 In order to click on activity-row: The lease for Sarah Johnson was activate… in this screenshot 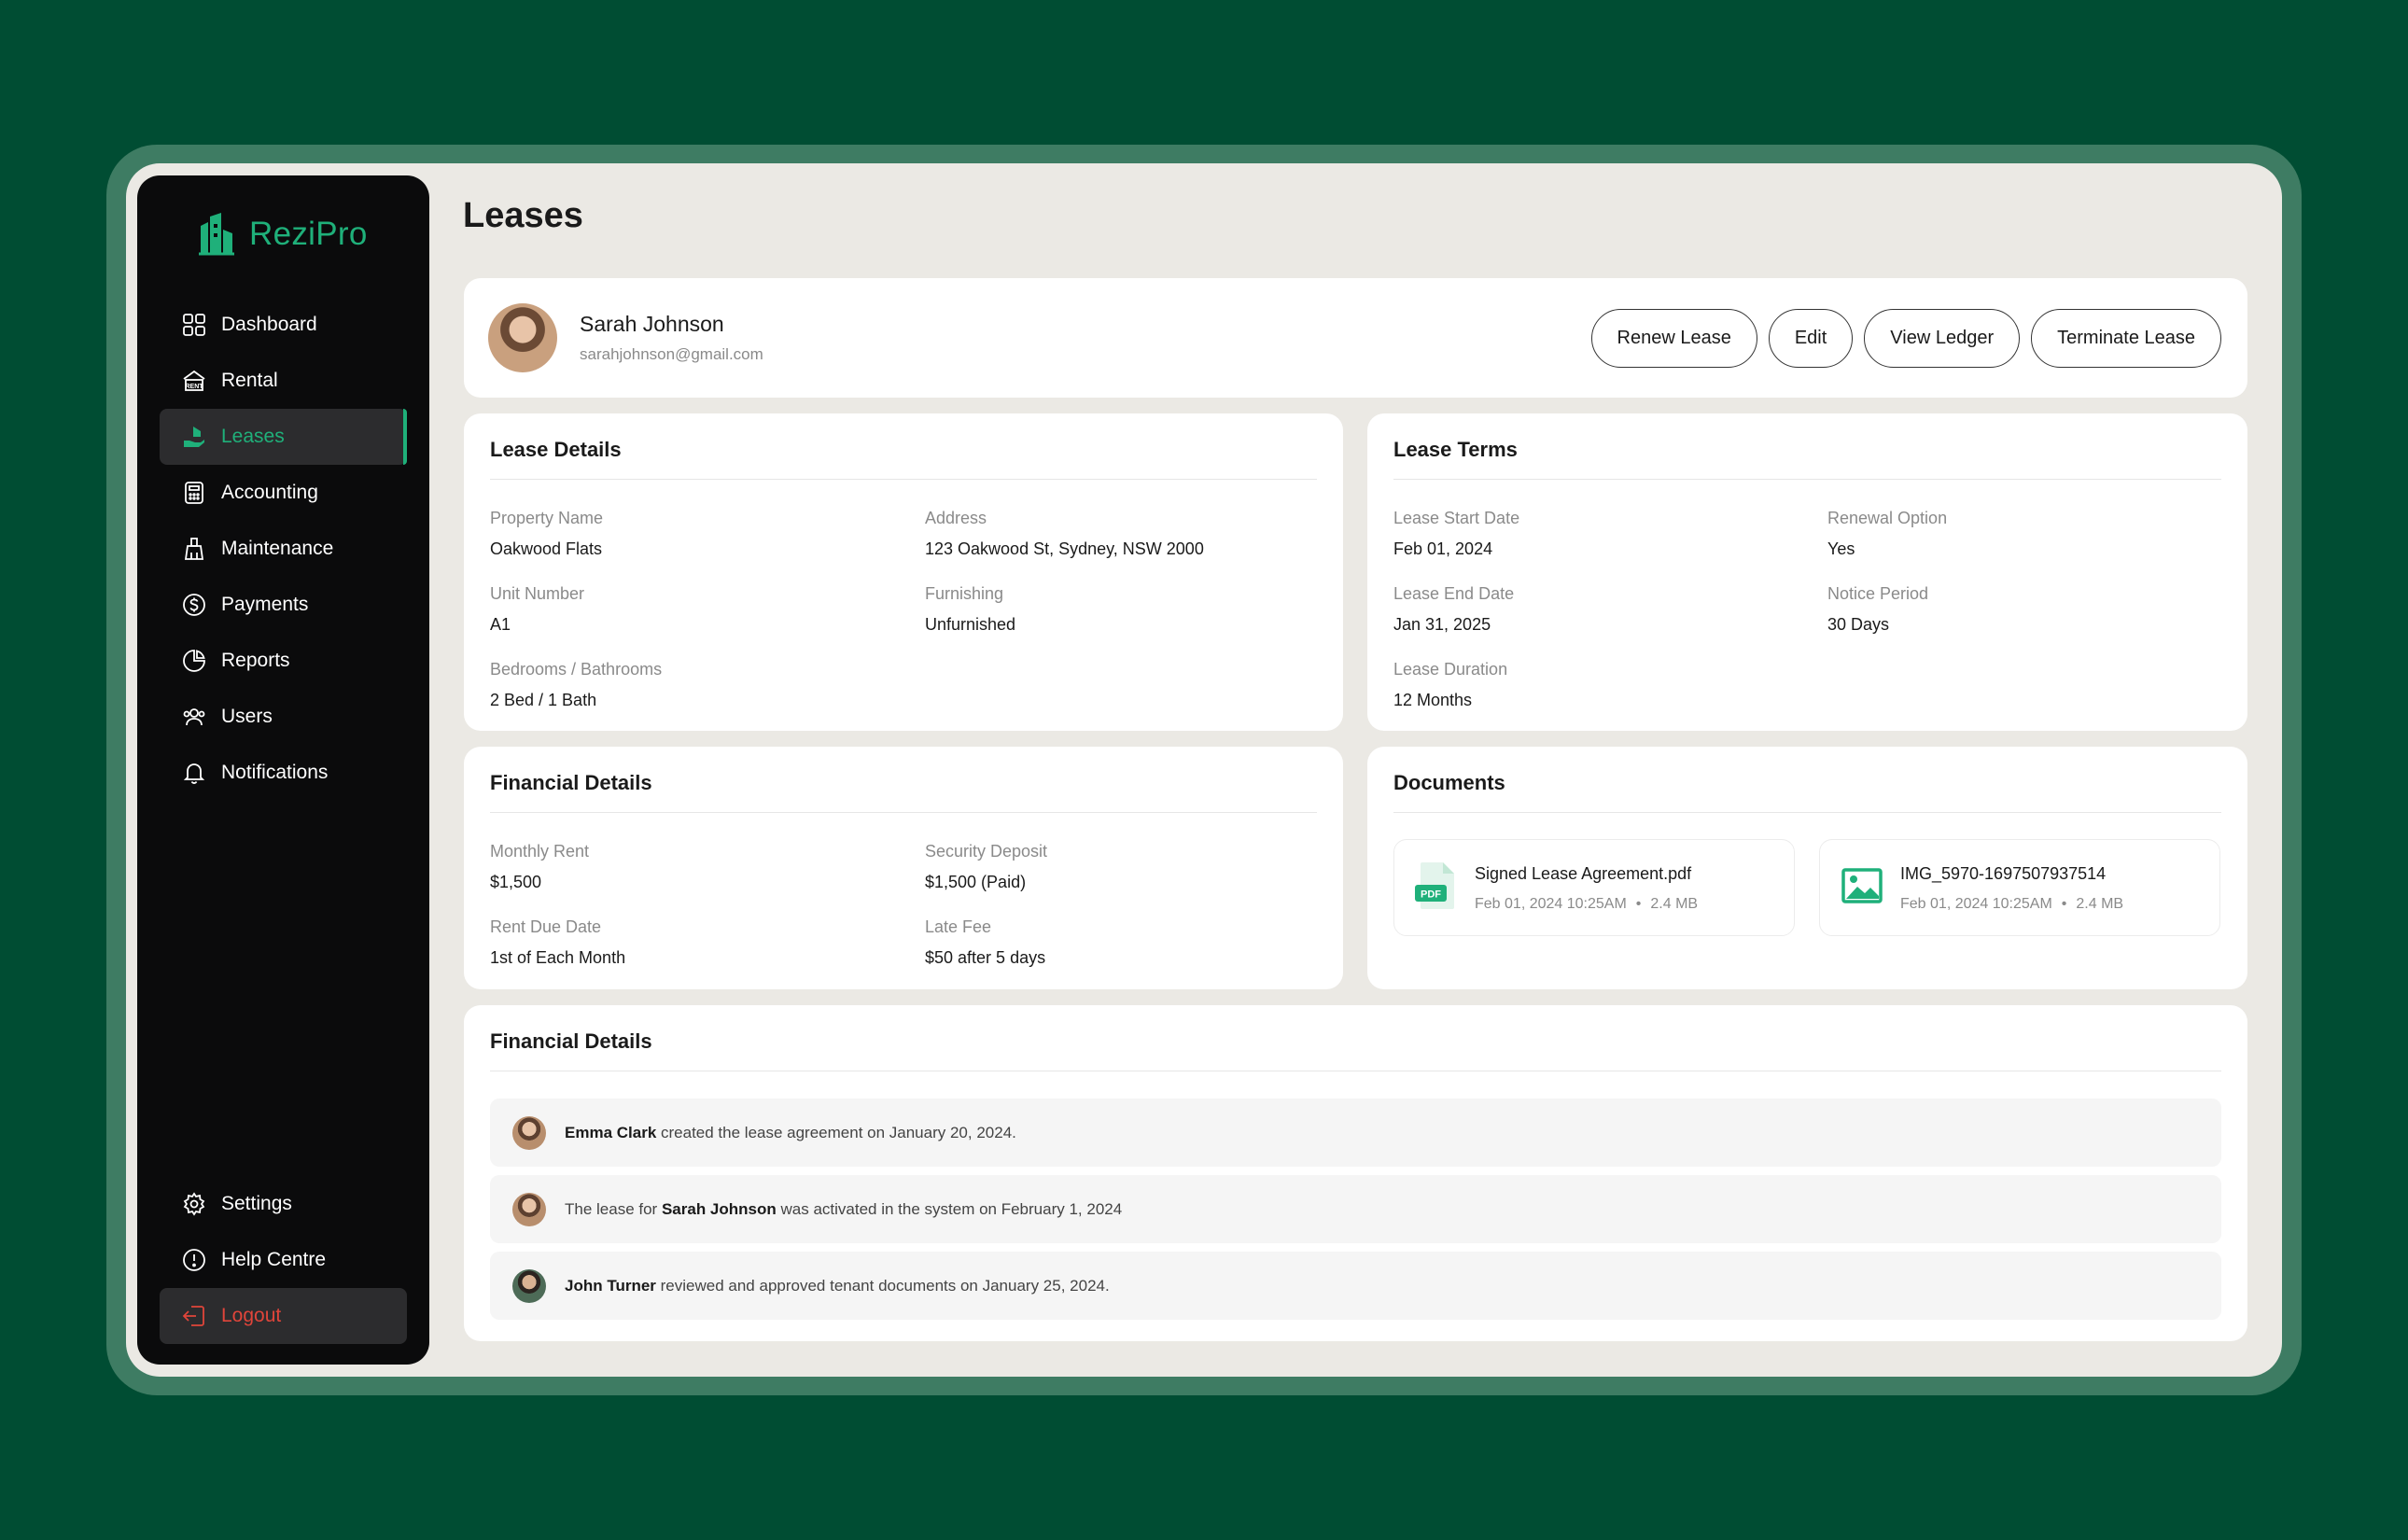, I will do `click(1355, 1209)`.